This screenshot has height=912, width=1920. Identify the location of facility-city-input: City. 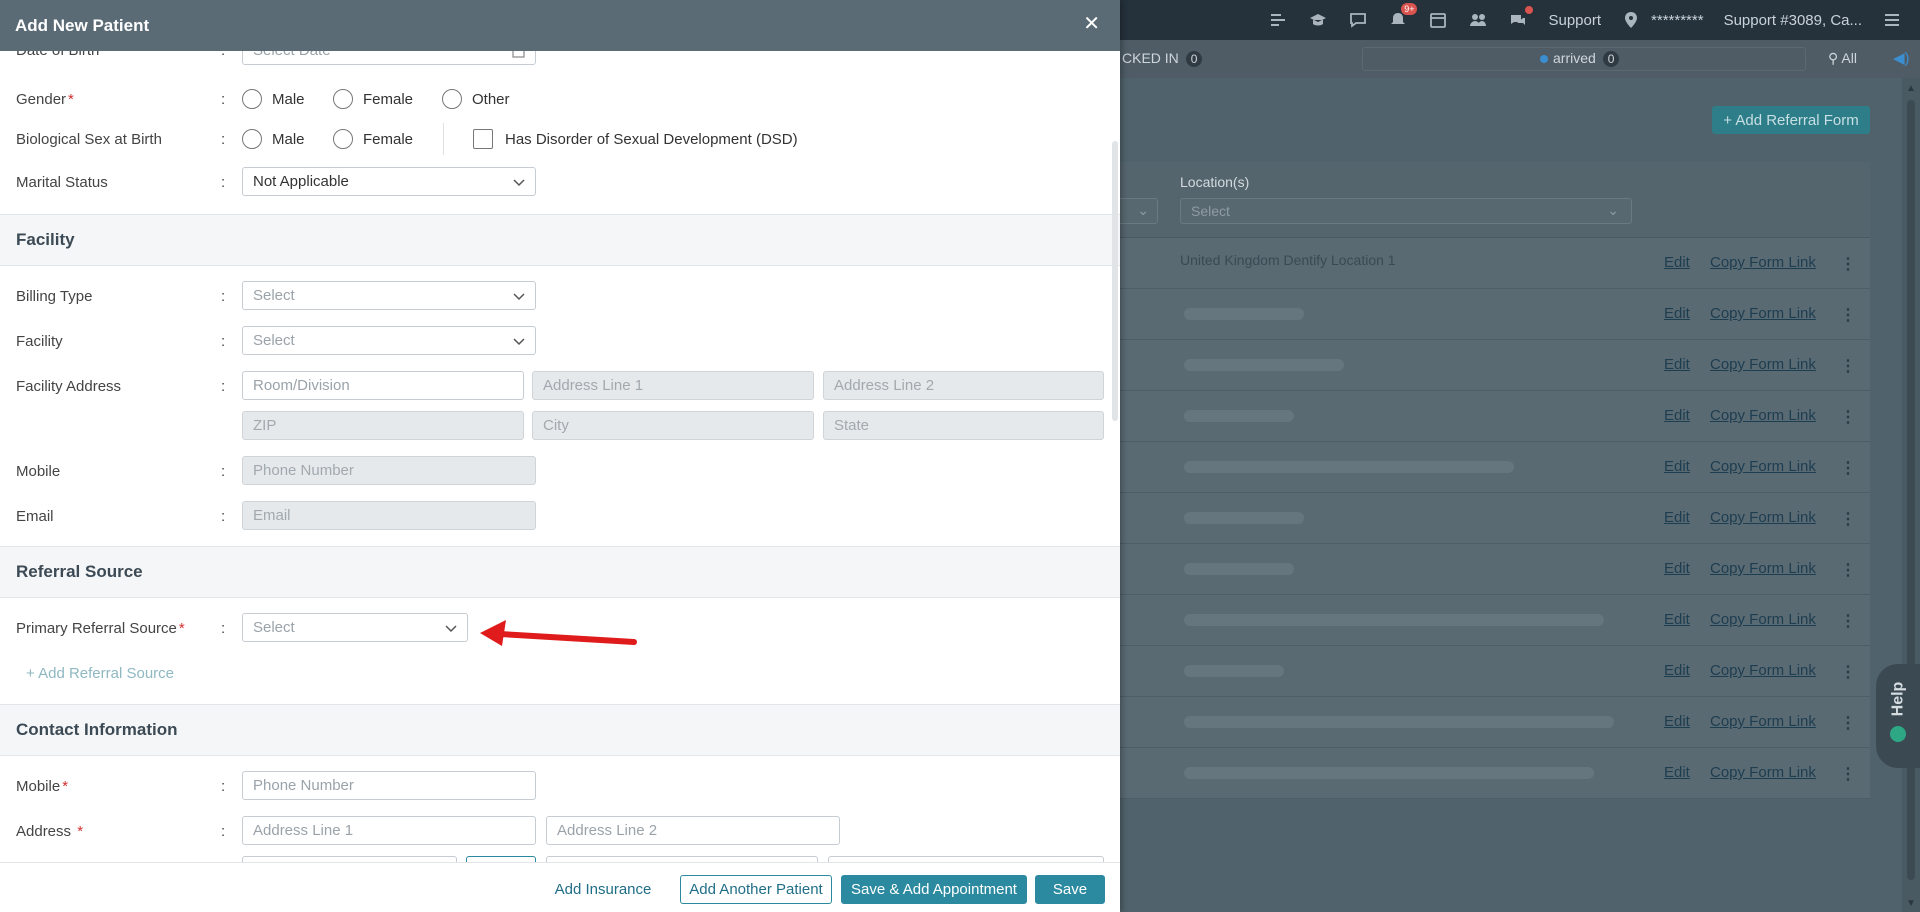
(673, 425).